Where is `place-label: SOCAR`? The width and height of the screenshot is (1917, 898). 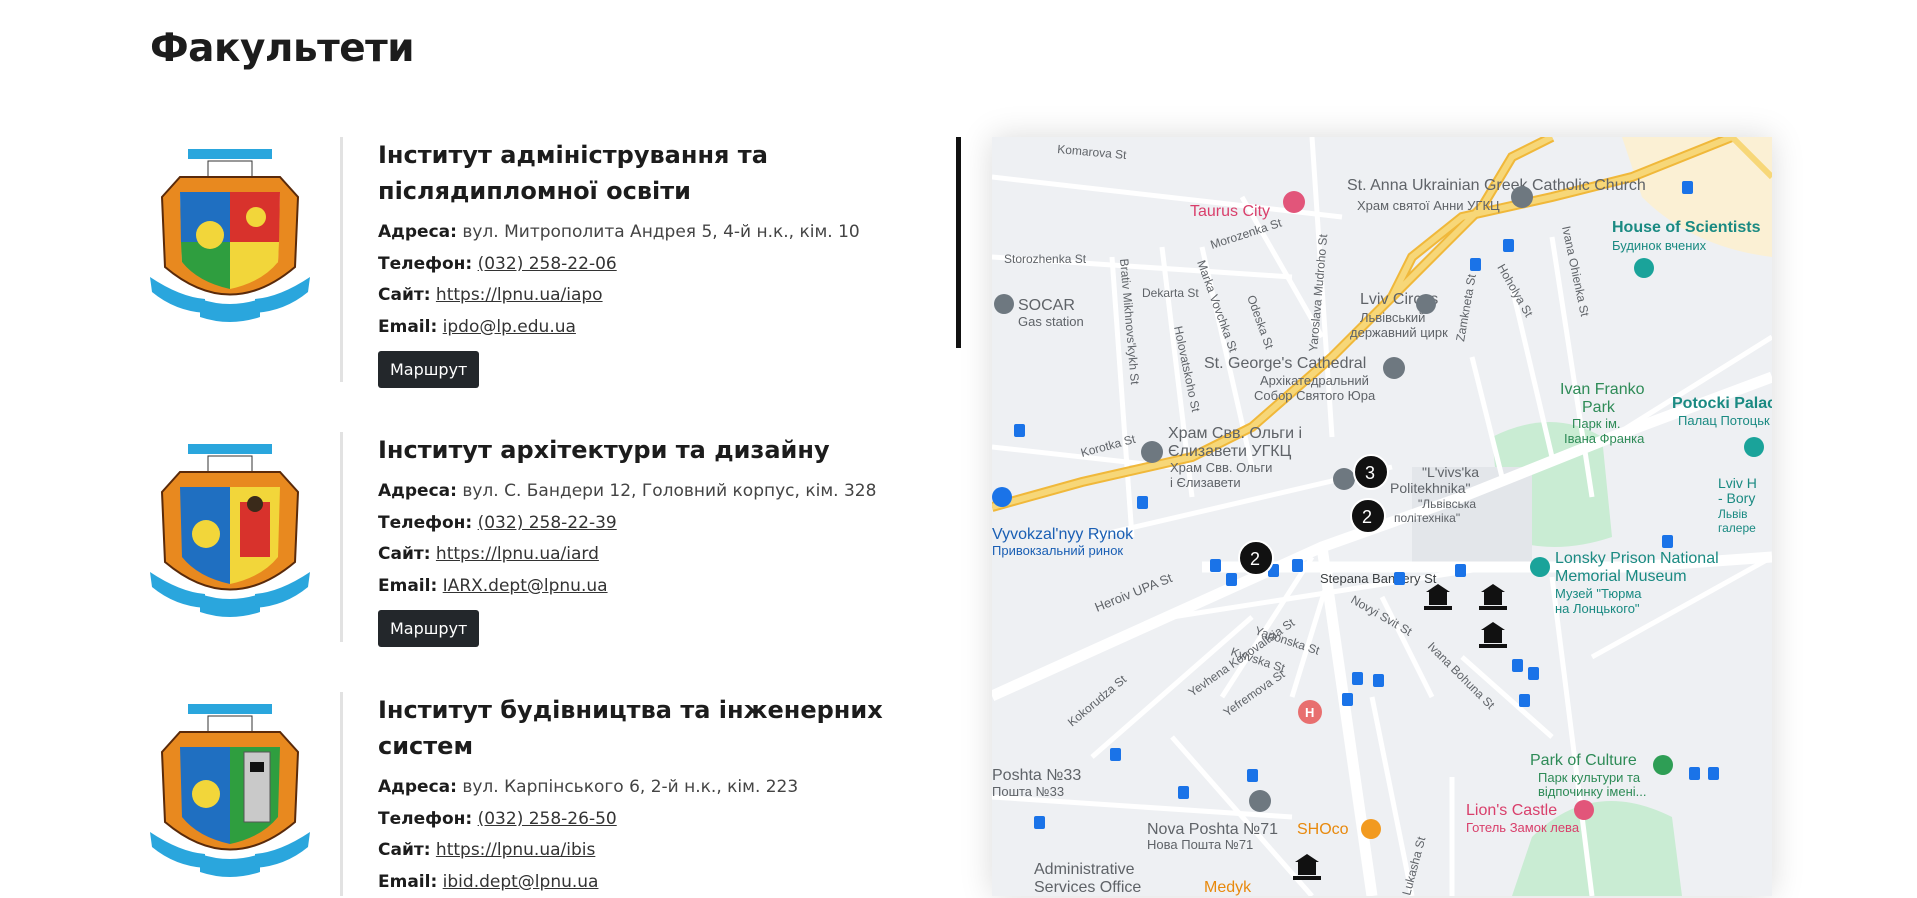 place-label: SOCAR is located at coordinates (1046, 305).